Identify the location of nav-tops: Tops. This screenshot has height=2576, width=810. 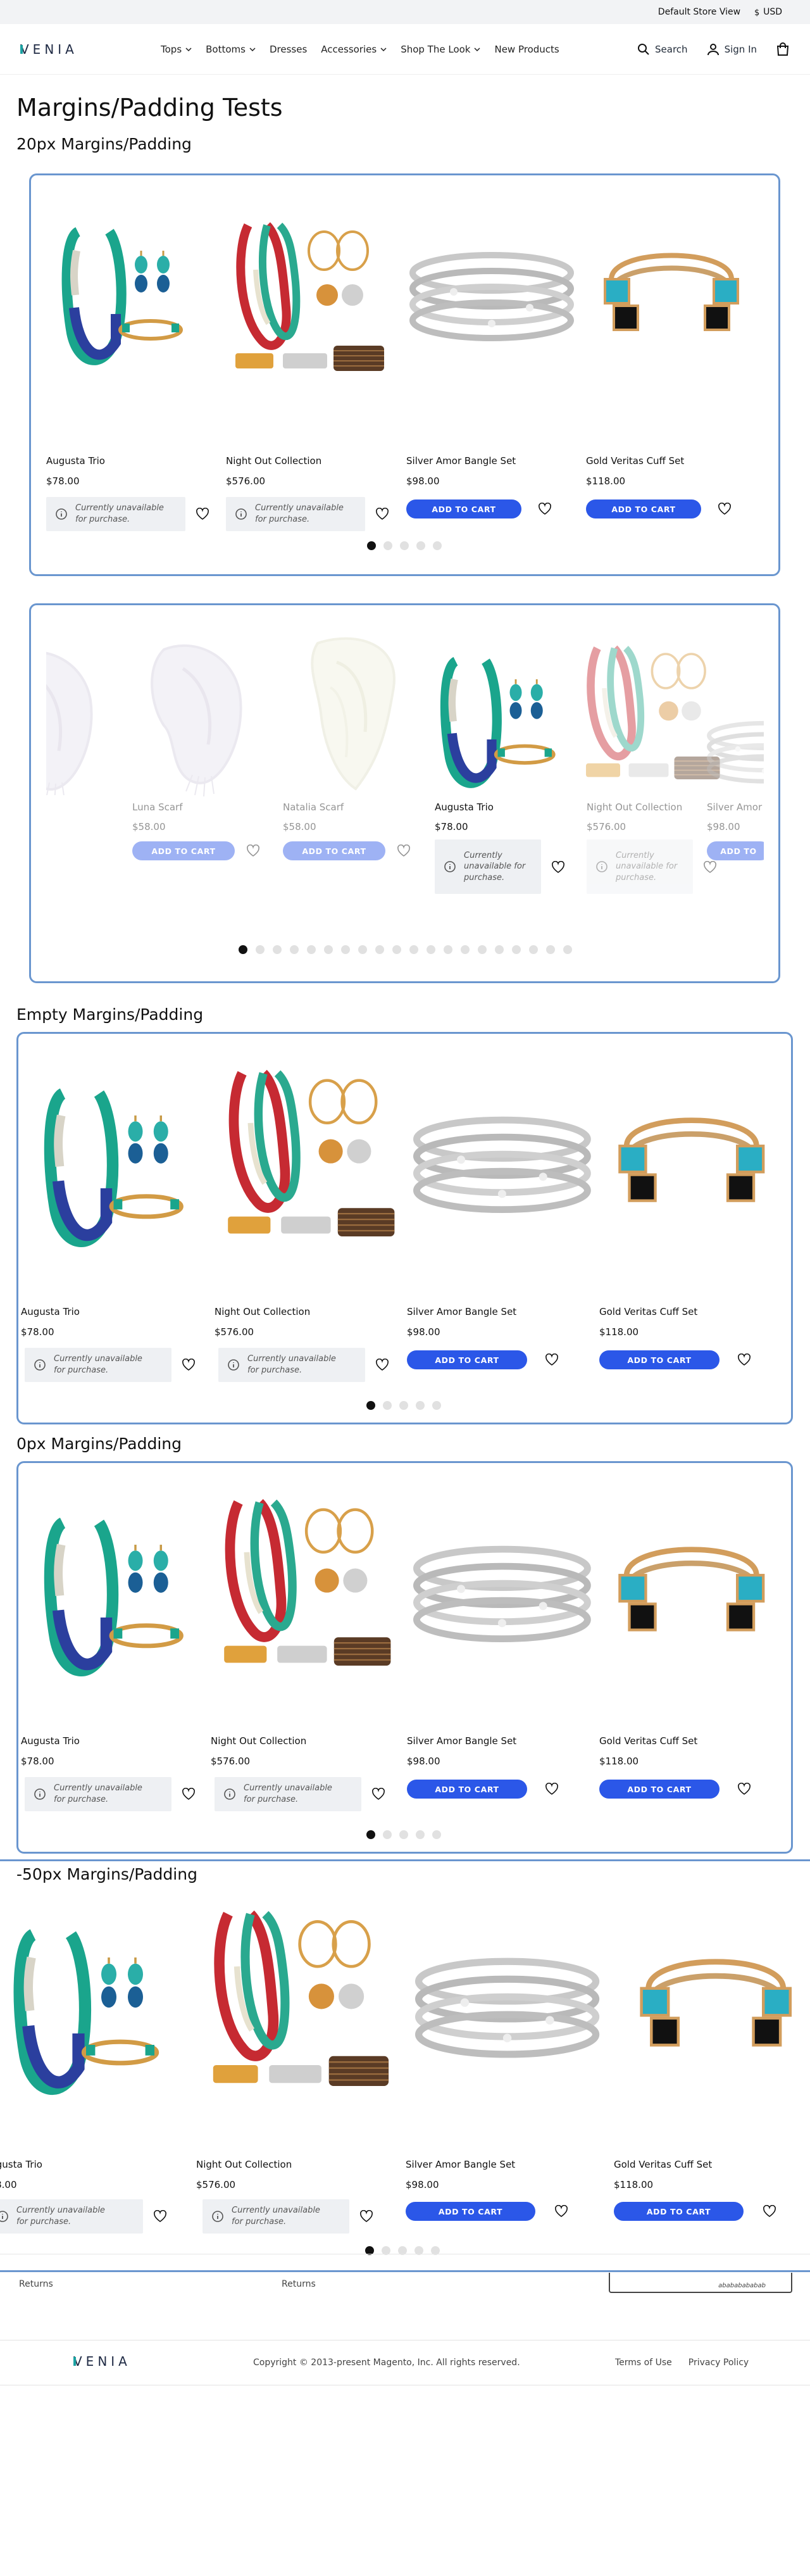
(176, 49).